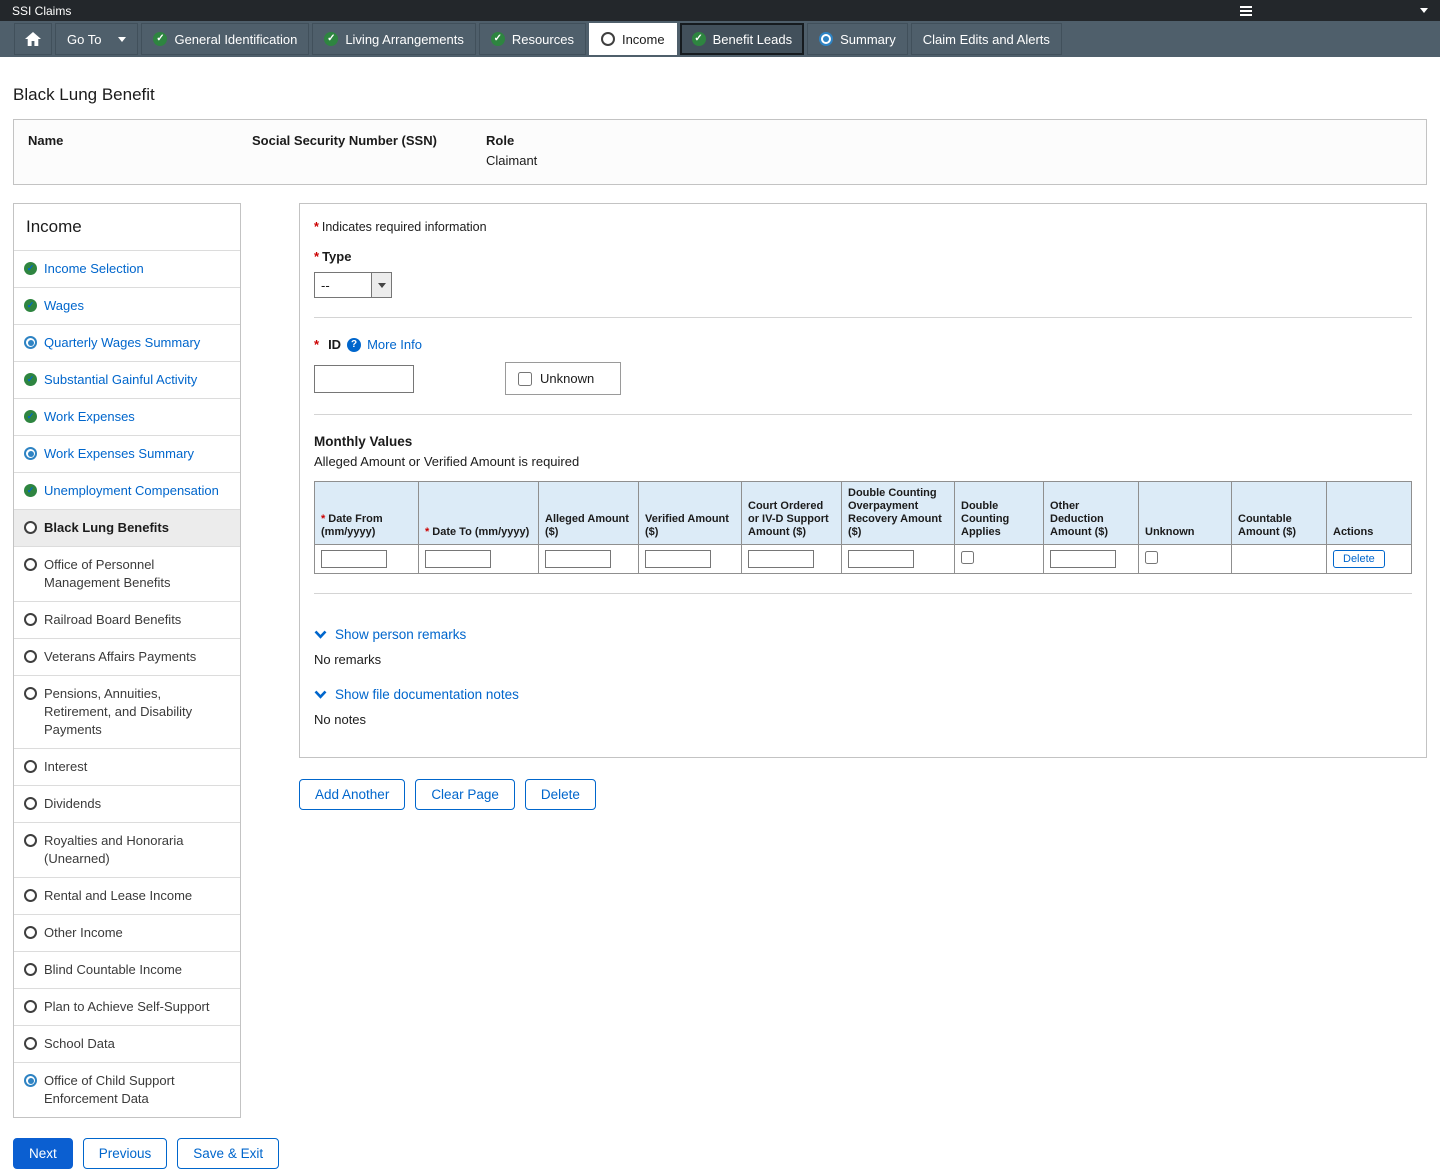 The height and width of the screenshot is (1172, 1440). Describe the element at coordinates (366, 513) in the screenshot. I see `column-header-date-from-mm-yyyy: * Date From (mm/yyyy)` at that location.